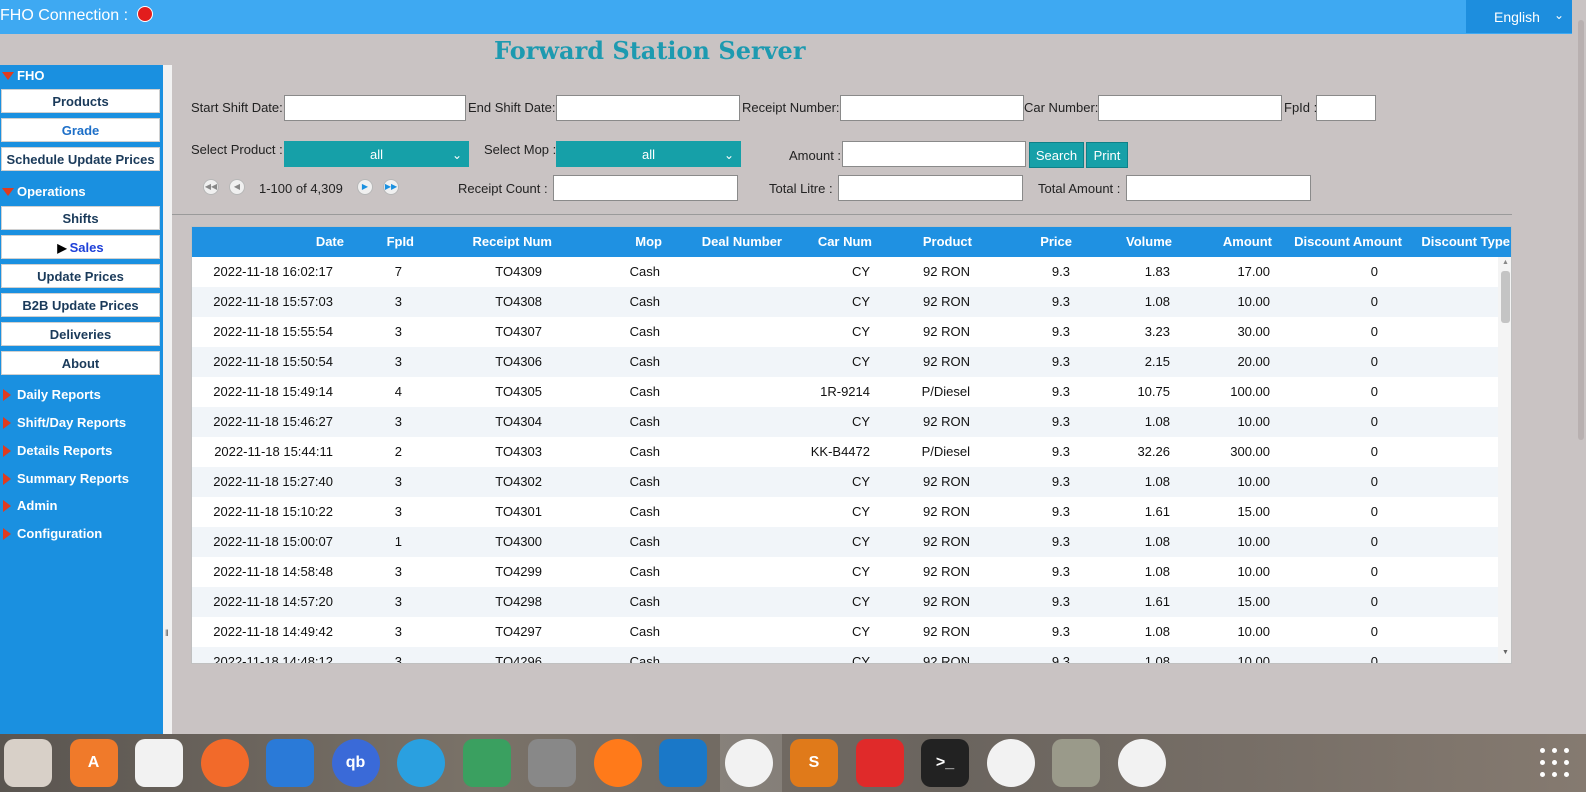 The image size is (1586, 792). Describe the element at coordinates (832, 242) in the screenshot. I see `column-header-car-num: Car Num` at that location.